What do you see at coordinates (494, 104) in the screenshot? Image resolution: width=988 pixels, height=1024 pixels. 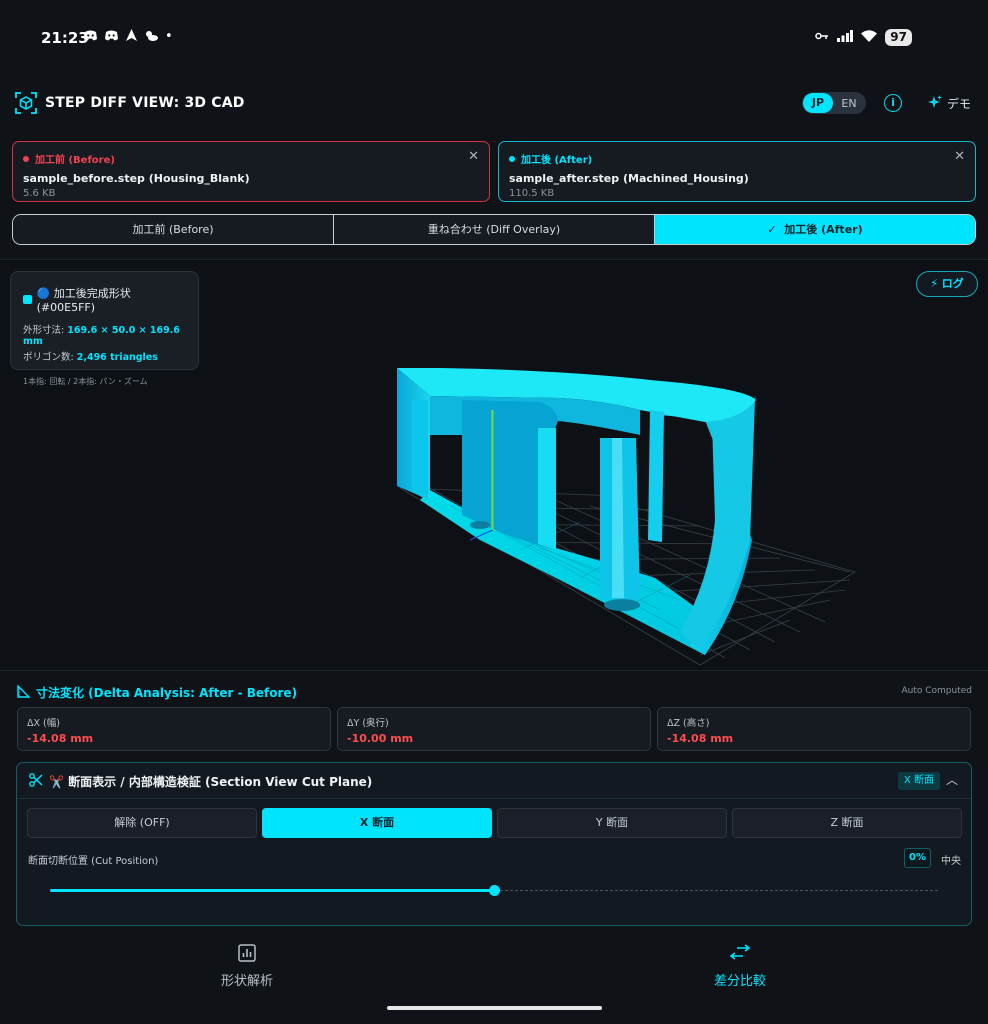 I see `app-header: STEP DIFF VIEW: 3D CAD JP EN i デモ` at bounding box center [494, 104].